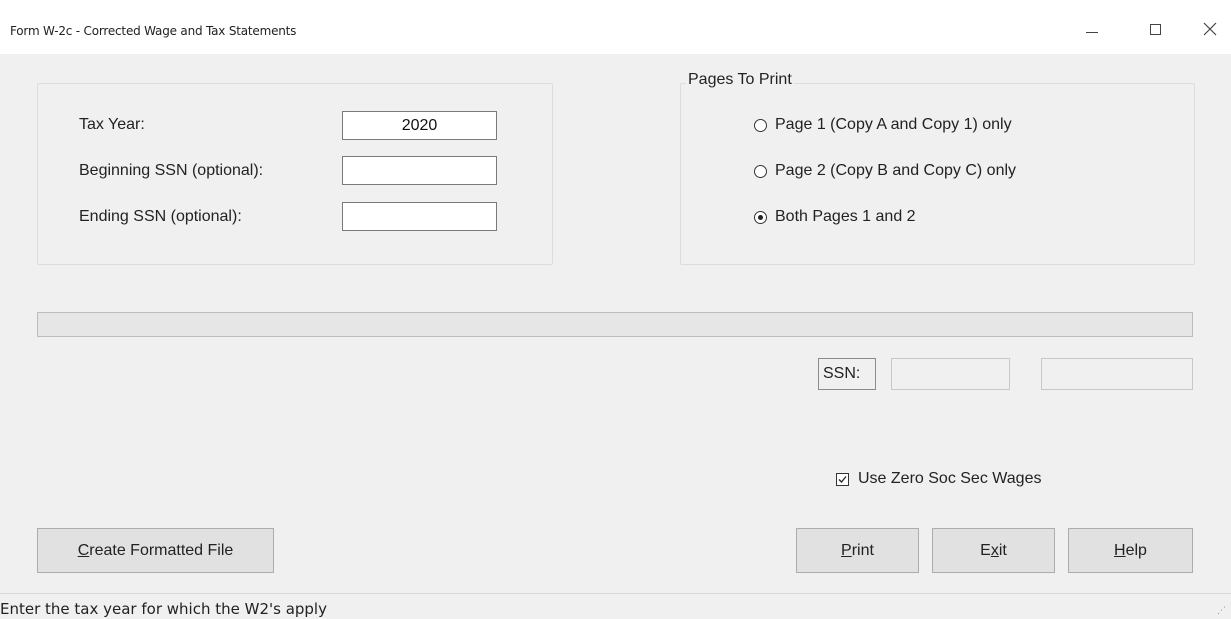 The image size is (1231, 619). I want to click on create-formatted-file-button: Create Formatted File, so click(155, 550).